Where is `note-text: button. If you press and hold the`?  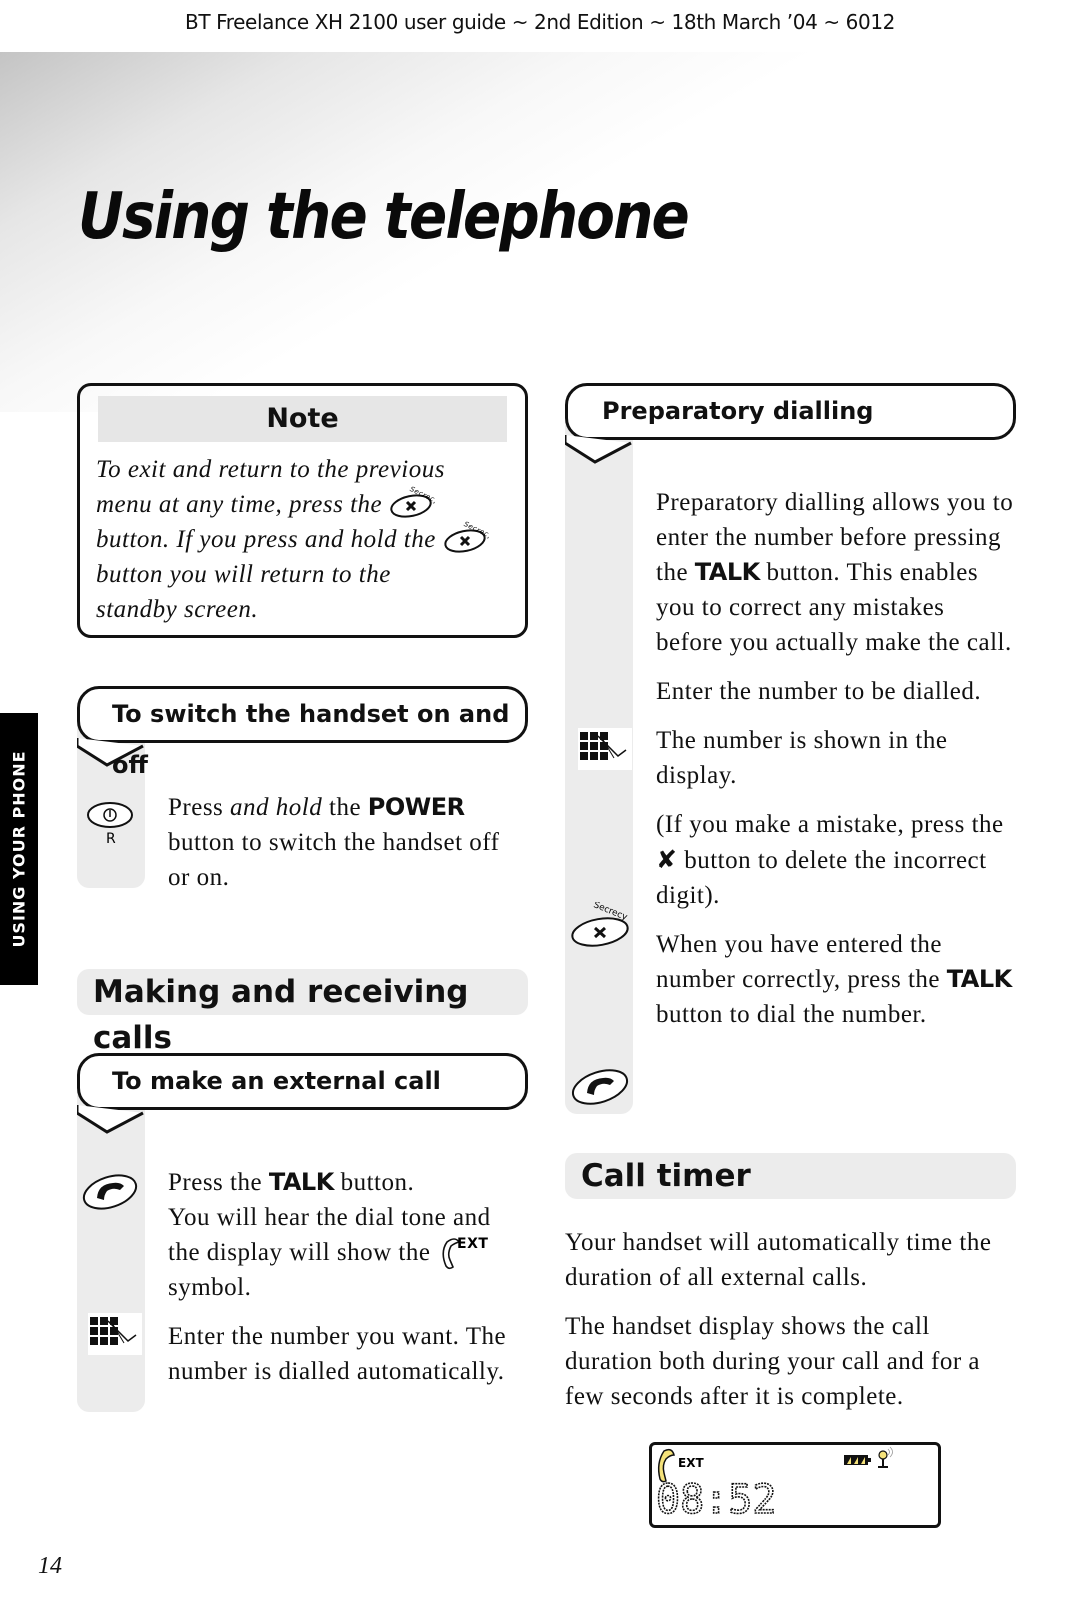
note-text: button. If you press and hold the is located at coordinates (266, 539).